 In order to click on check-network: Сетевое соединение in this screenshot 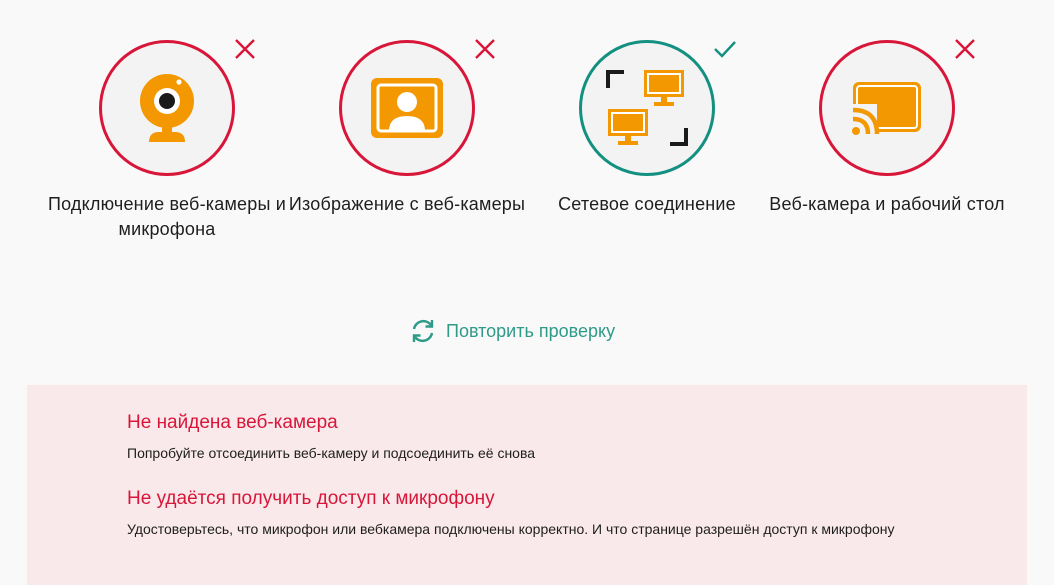, I will do `click(647, 125)`.